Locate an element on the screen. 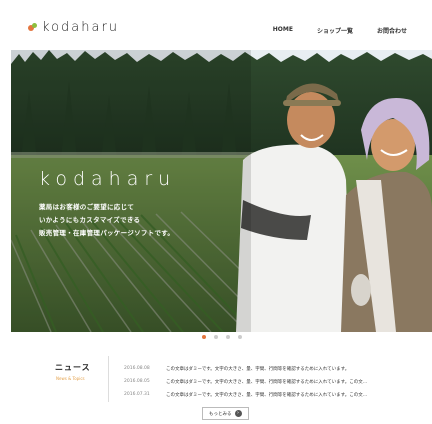 The image size is (432, 424). nav-contact: お問合わせ is located at coordinates (392, 30).